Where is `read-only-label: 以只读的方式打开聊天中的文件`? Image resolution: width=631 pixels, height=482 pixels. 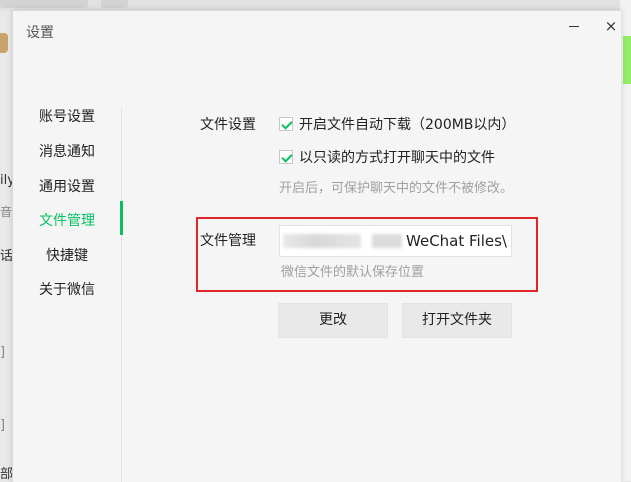 read-only-label: 以只读的方式打开聊天中的文件 is located at coordinates (397, 158).